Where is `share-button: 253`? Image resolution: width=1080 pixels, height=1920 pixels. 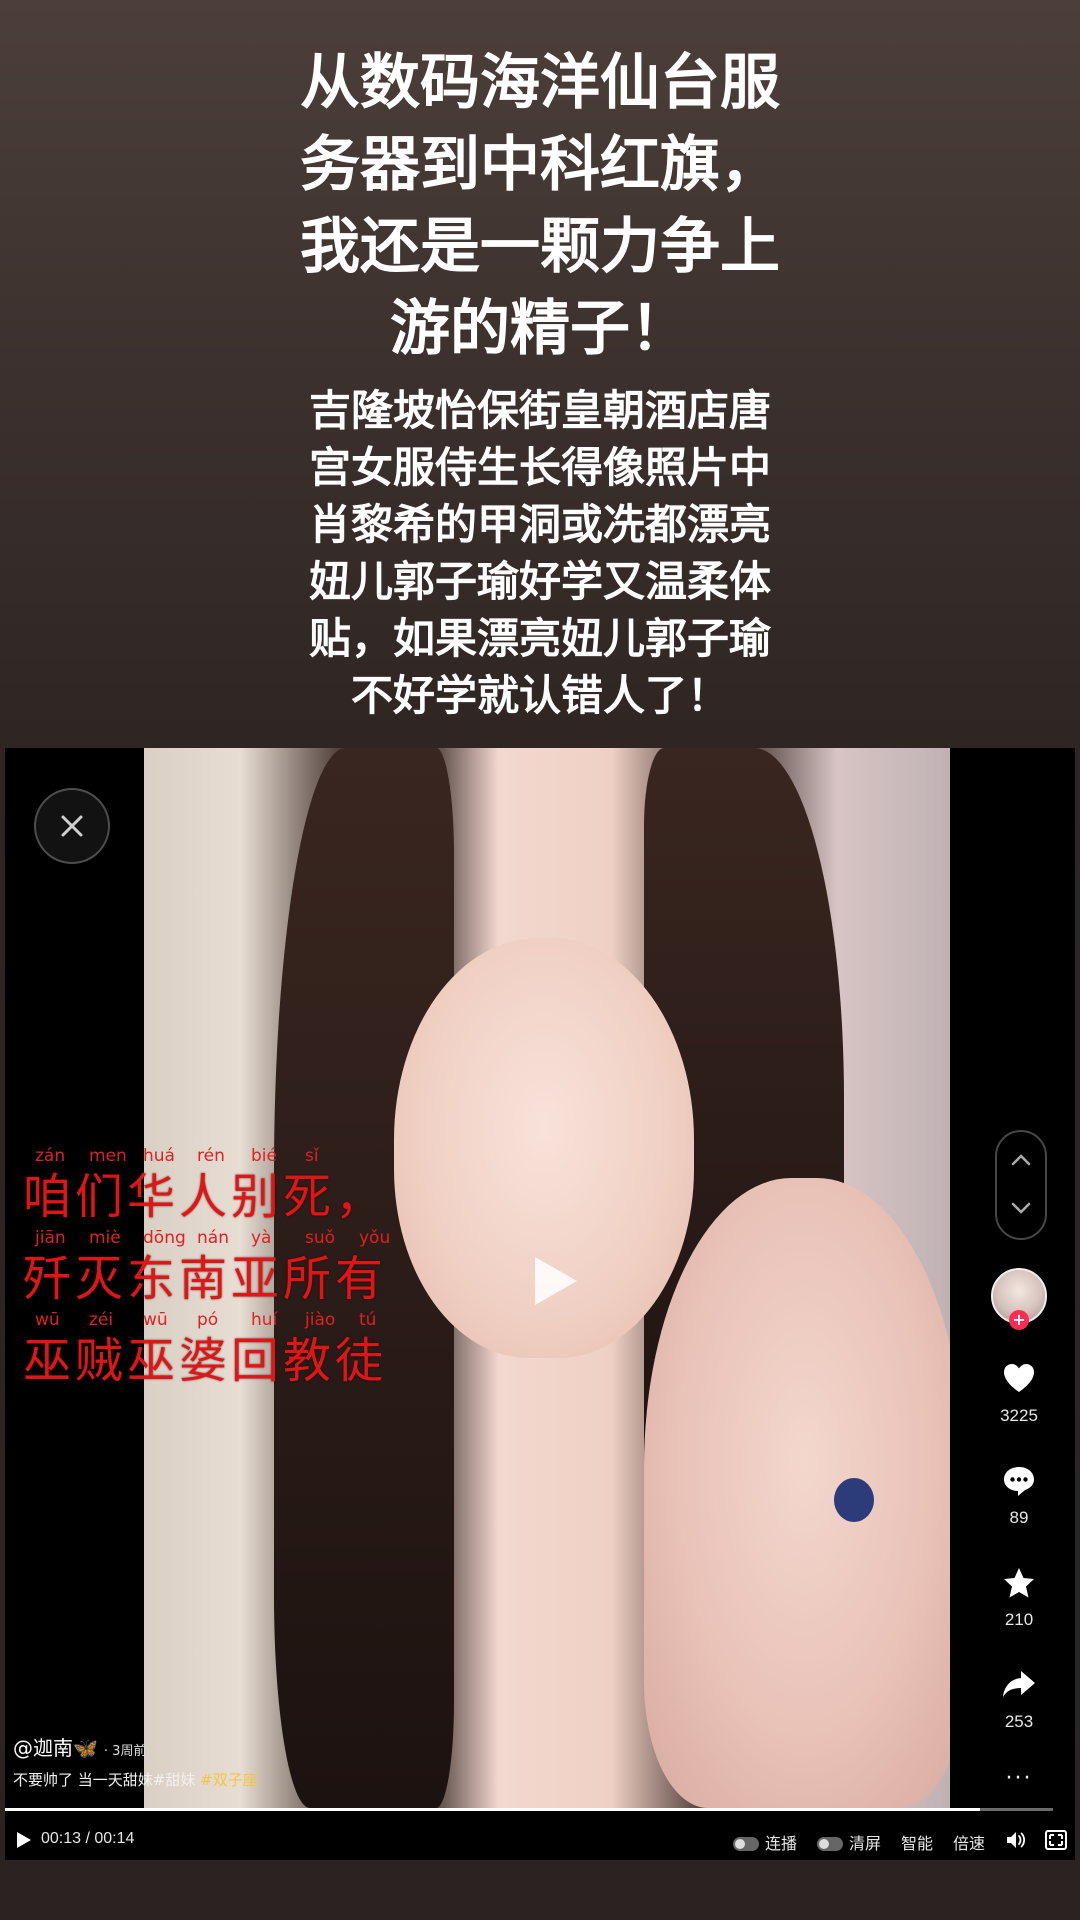
share-button: 253 is located at coordinates (1019, 1700).